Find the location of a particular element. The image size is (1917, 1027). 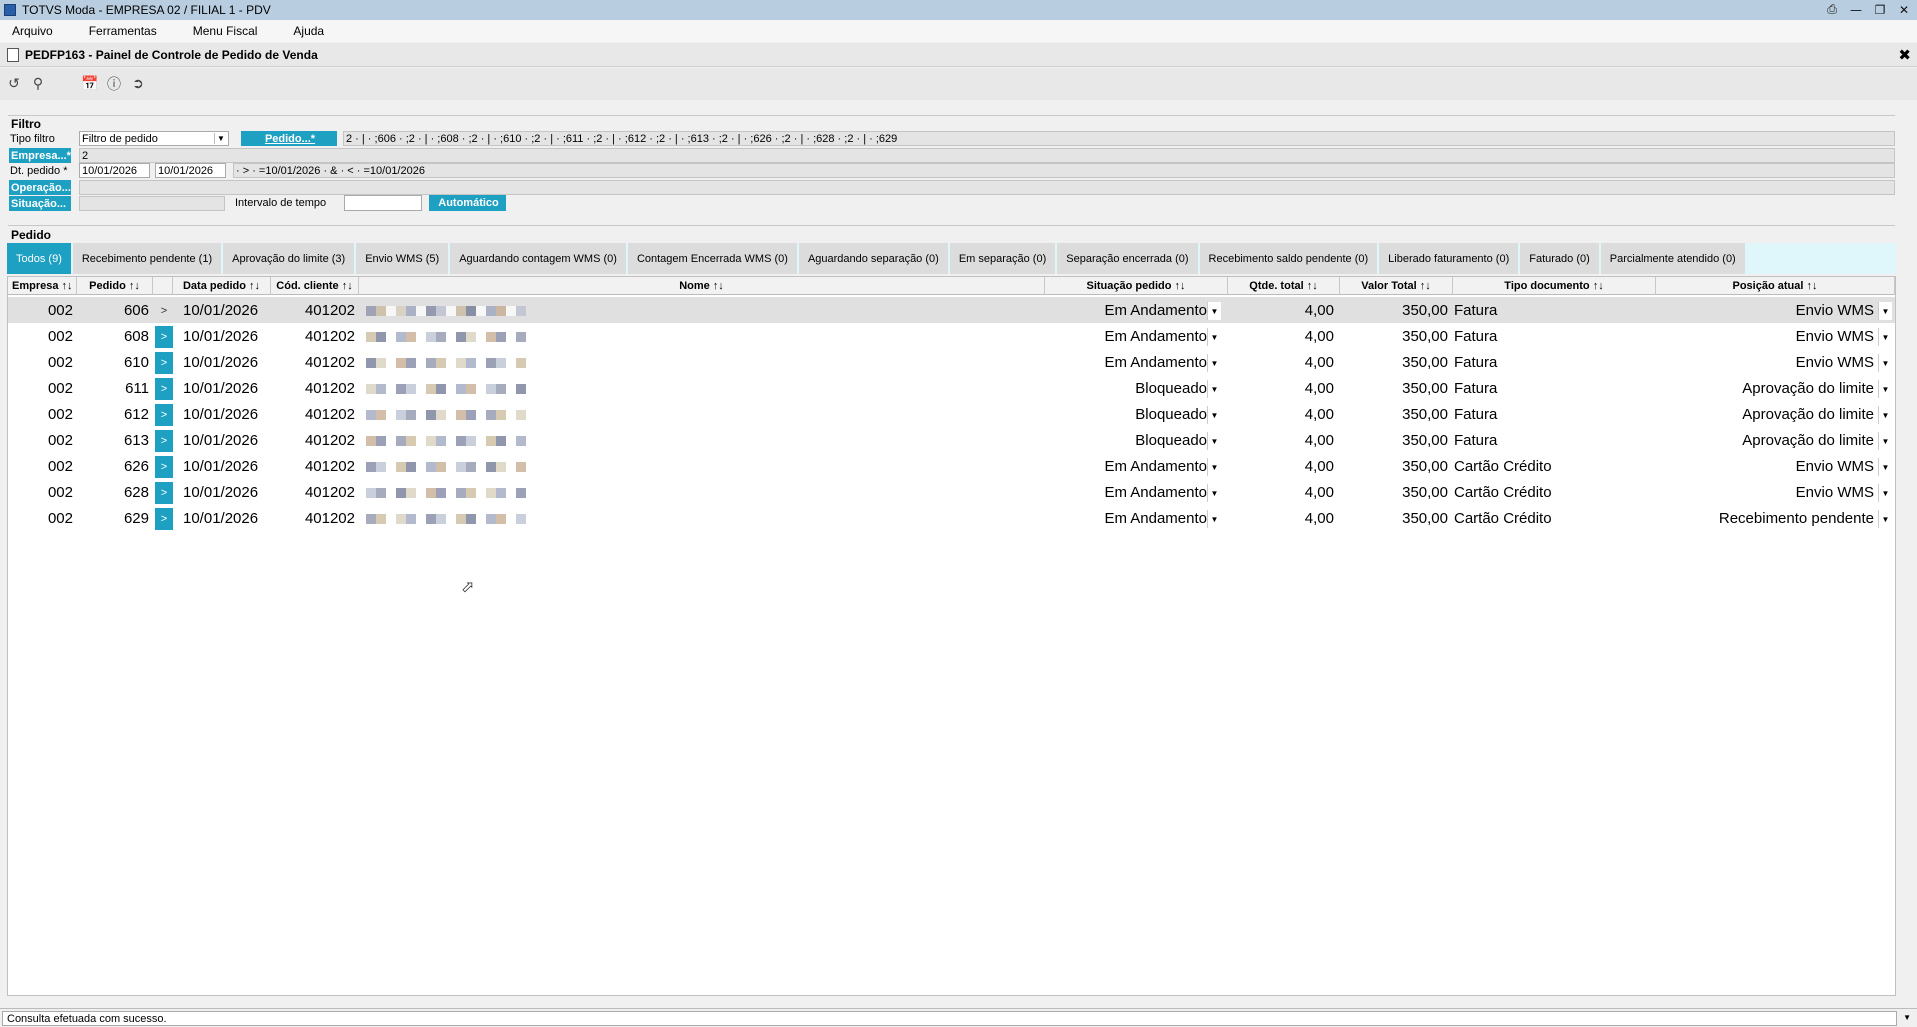

empresa-button: Empresa...* is located at coordinates (40, 155).